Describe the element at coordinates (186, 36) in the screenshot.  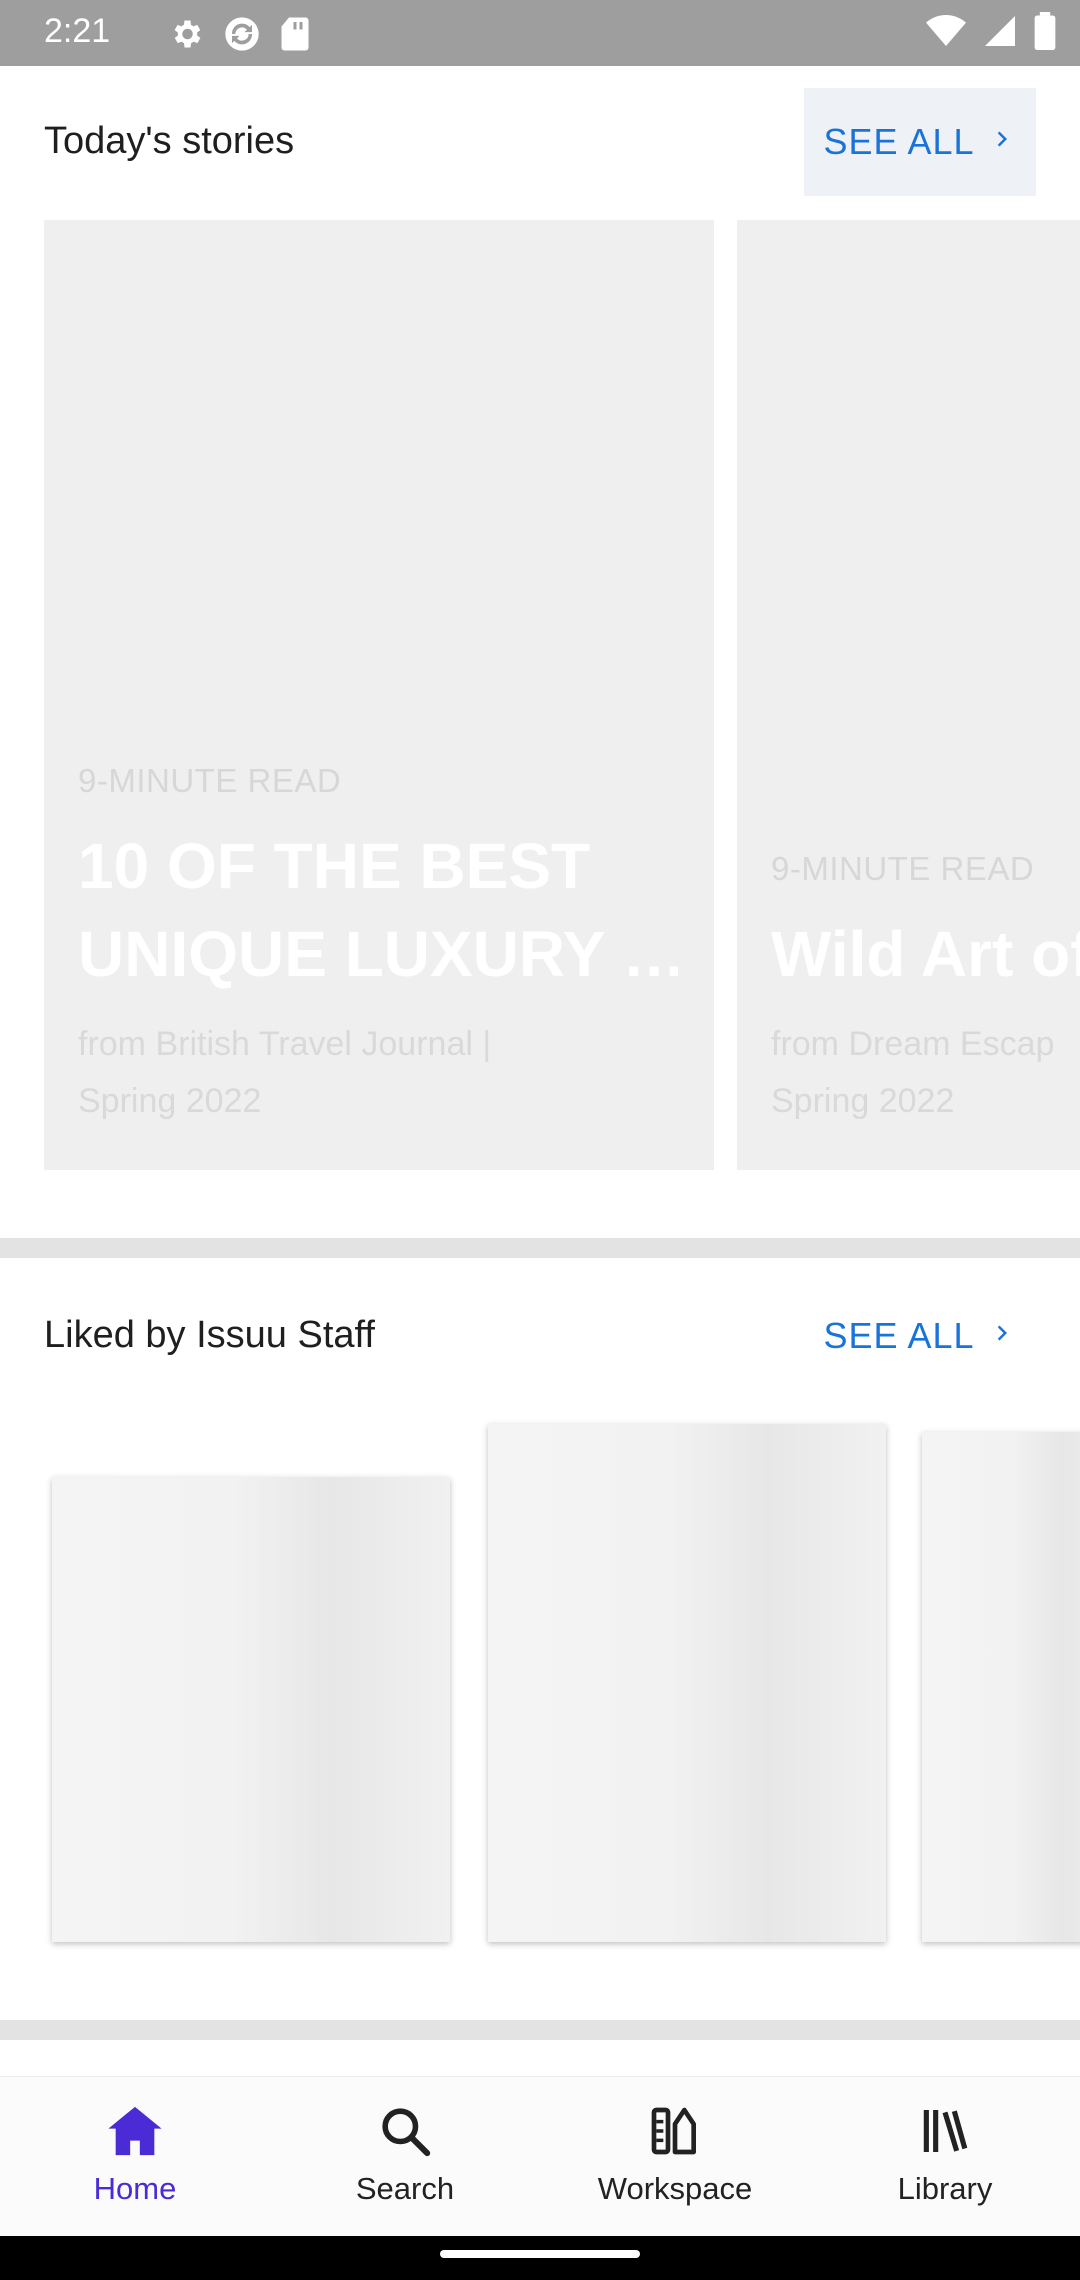
I see `gear-icon` at that location.